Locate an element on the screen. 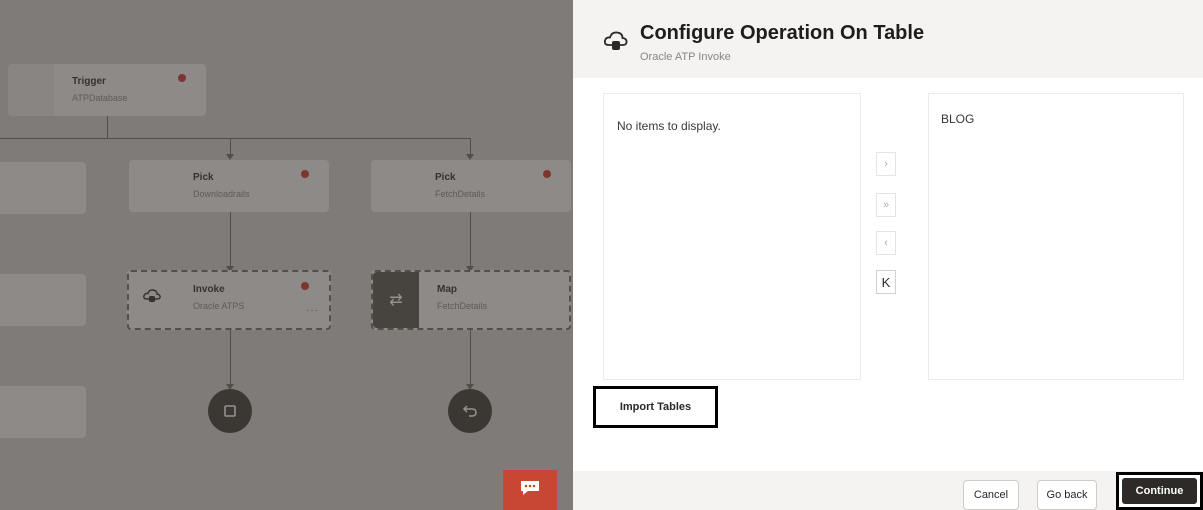 The image size is (1203, 510). import-tables-button: Import Tables is located at coordinates (655, 407).